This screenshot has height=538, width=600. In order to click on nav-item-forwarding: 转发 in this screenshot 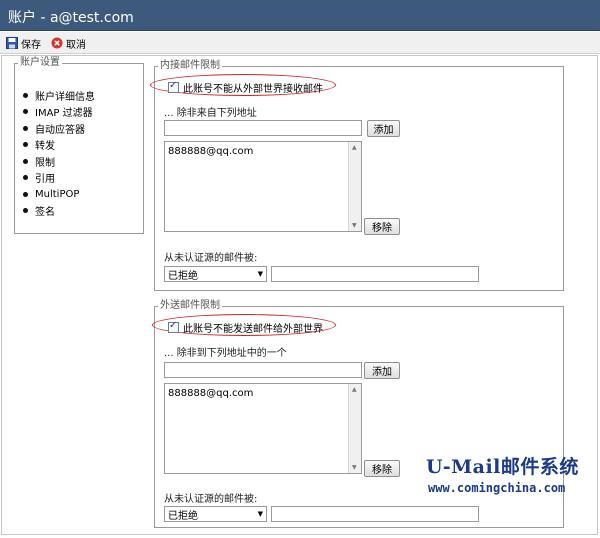, I will do `click(59, 145)`.